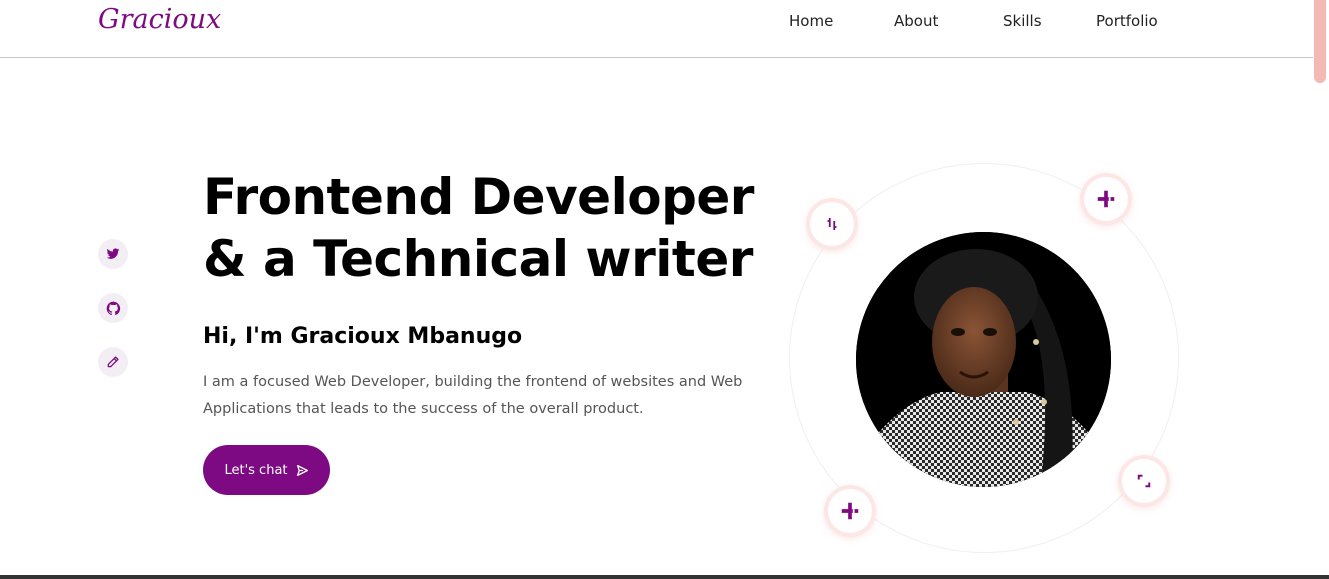 The width and height of the screenshot is (1329, 579). I want to click on orbit-badge-plus-top, so click(1106, 199).